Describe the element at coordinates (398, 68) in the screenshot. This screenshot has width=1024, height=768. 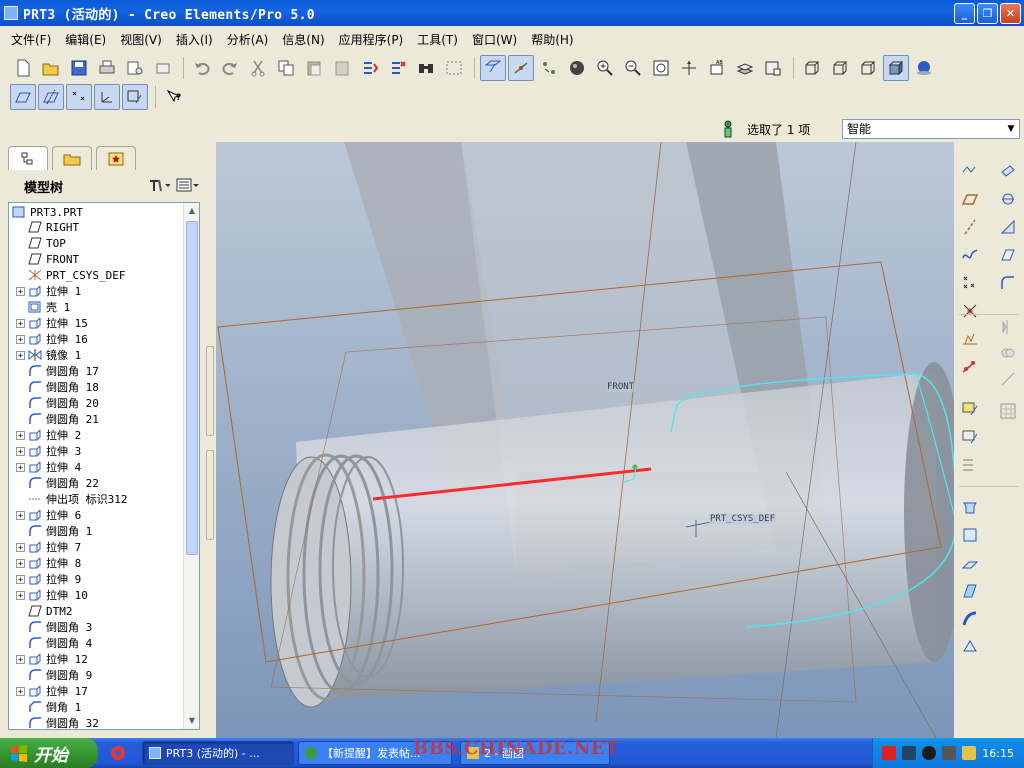
I see `regen-manager-icon` at that location.